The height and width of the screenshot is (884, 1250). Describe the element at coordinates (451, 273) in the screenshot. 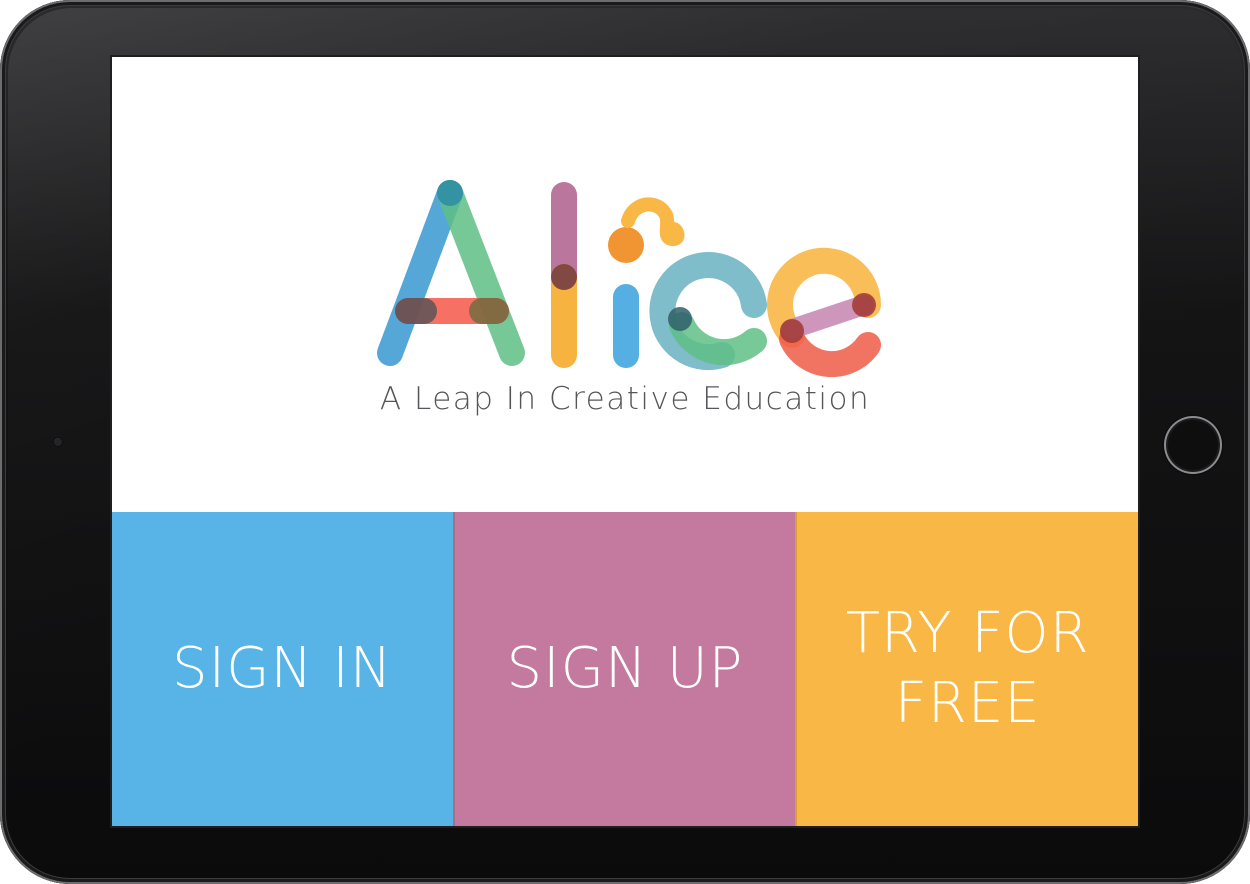

I see `logo-letter-a` at that location.